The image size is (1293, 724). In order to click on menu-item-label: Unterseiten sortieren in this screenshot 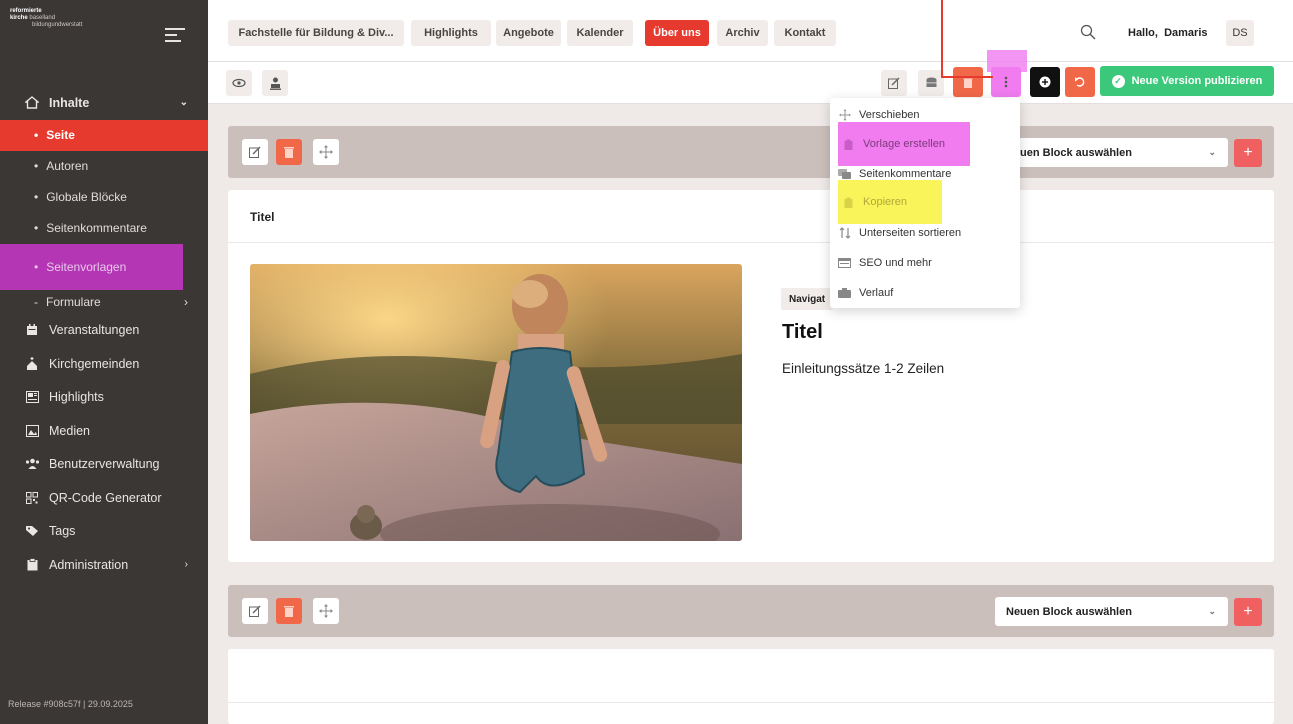, I will do `click(910, 233)`.